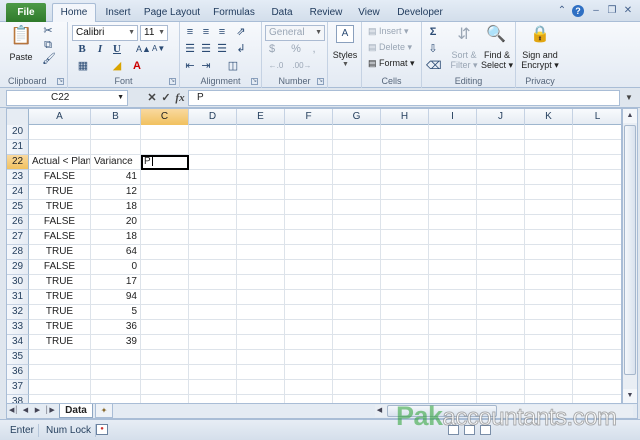 The width and height of the screenshot is (640, 440). What do you see at coordinates (190, 32) in the screenshot?
I see `align-top-icon: ≡` at bounding box center [190, 32].